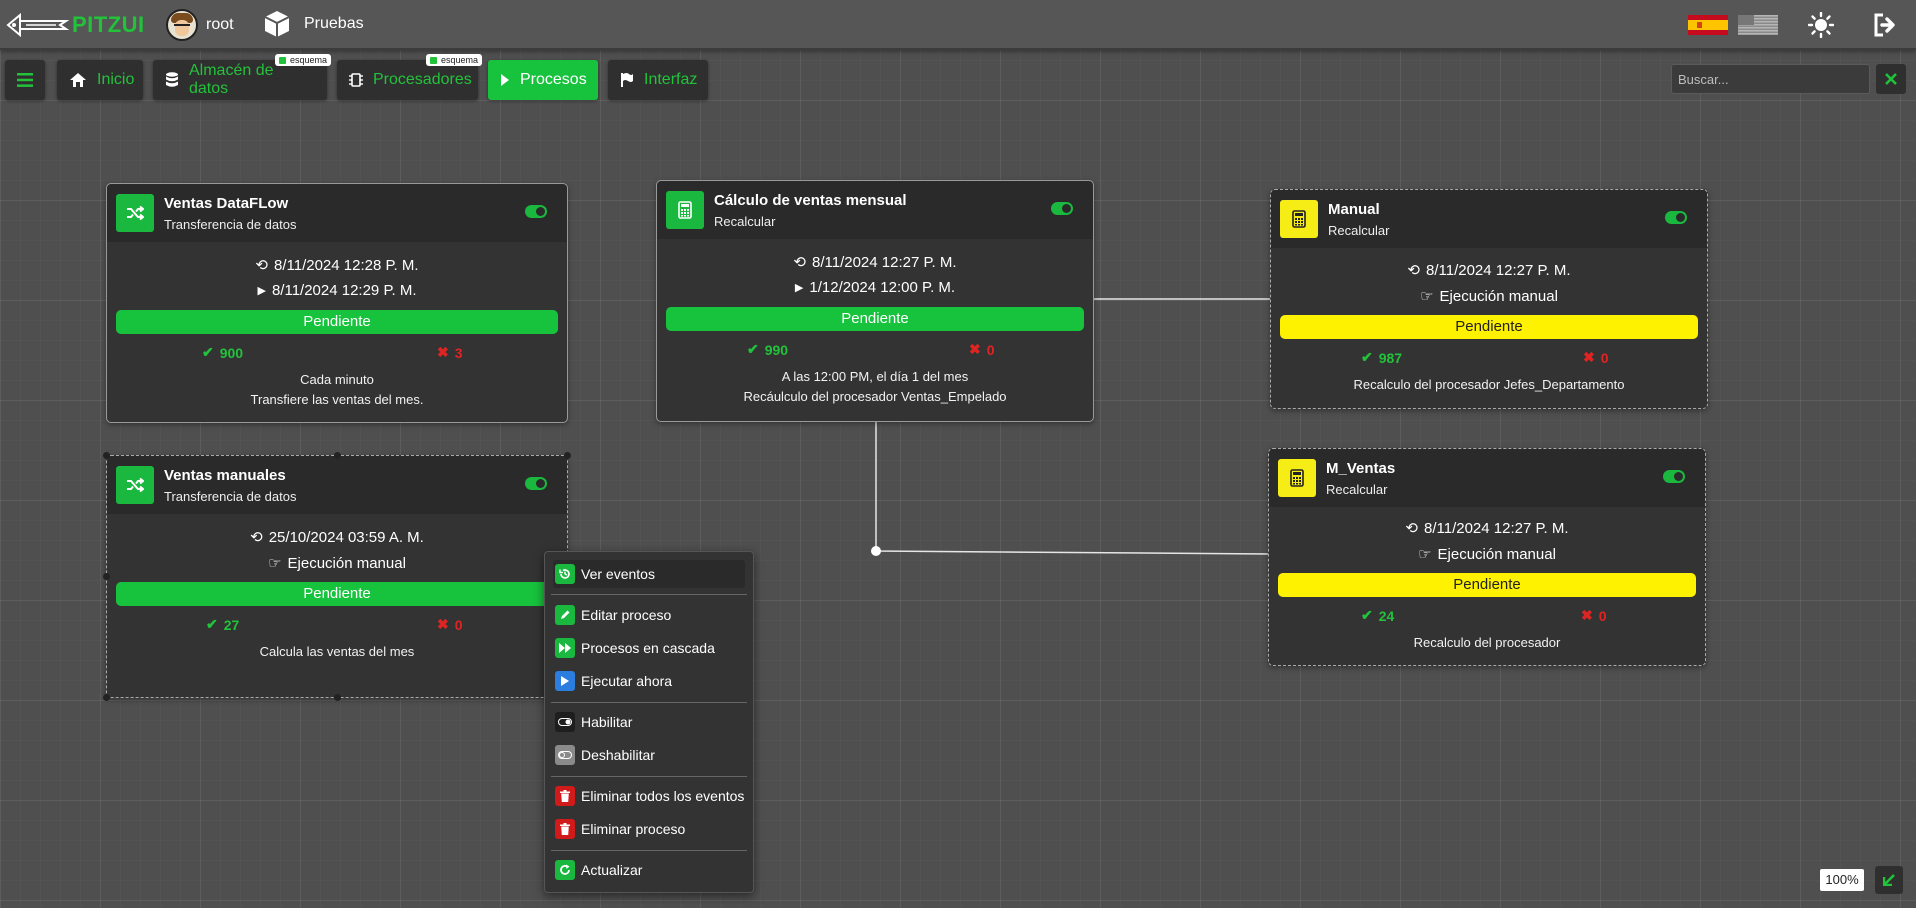  Describe the element at coordinates (1382, 357) in the screenshot. I see `success-count: ✔ 987` at that location.